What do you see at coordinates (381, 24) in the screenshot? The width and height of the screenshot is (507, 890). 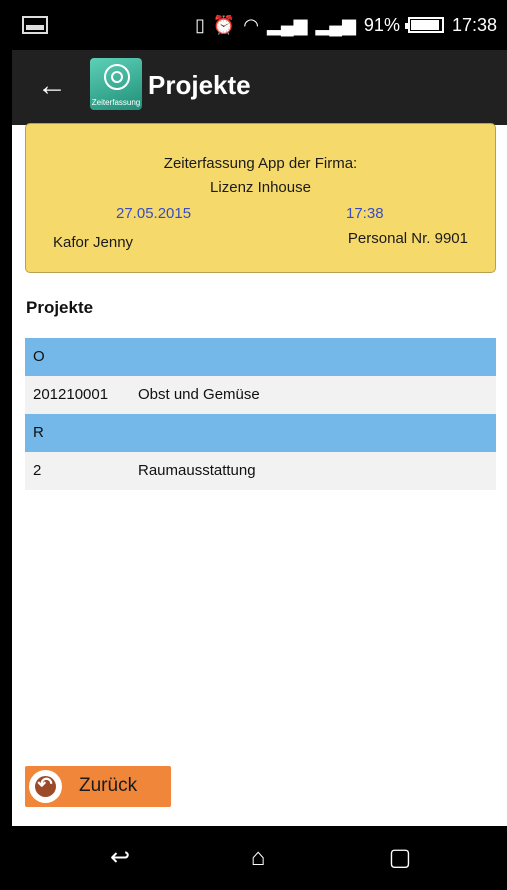 I see `battery-percent: 91%` at bounding box center [381, 24].